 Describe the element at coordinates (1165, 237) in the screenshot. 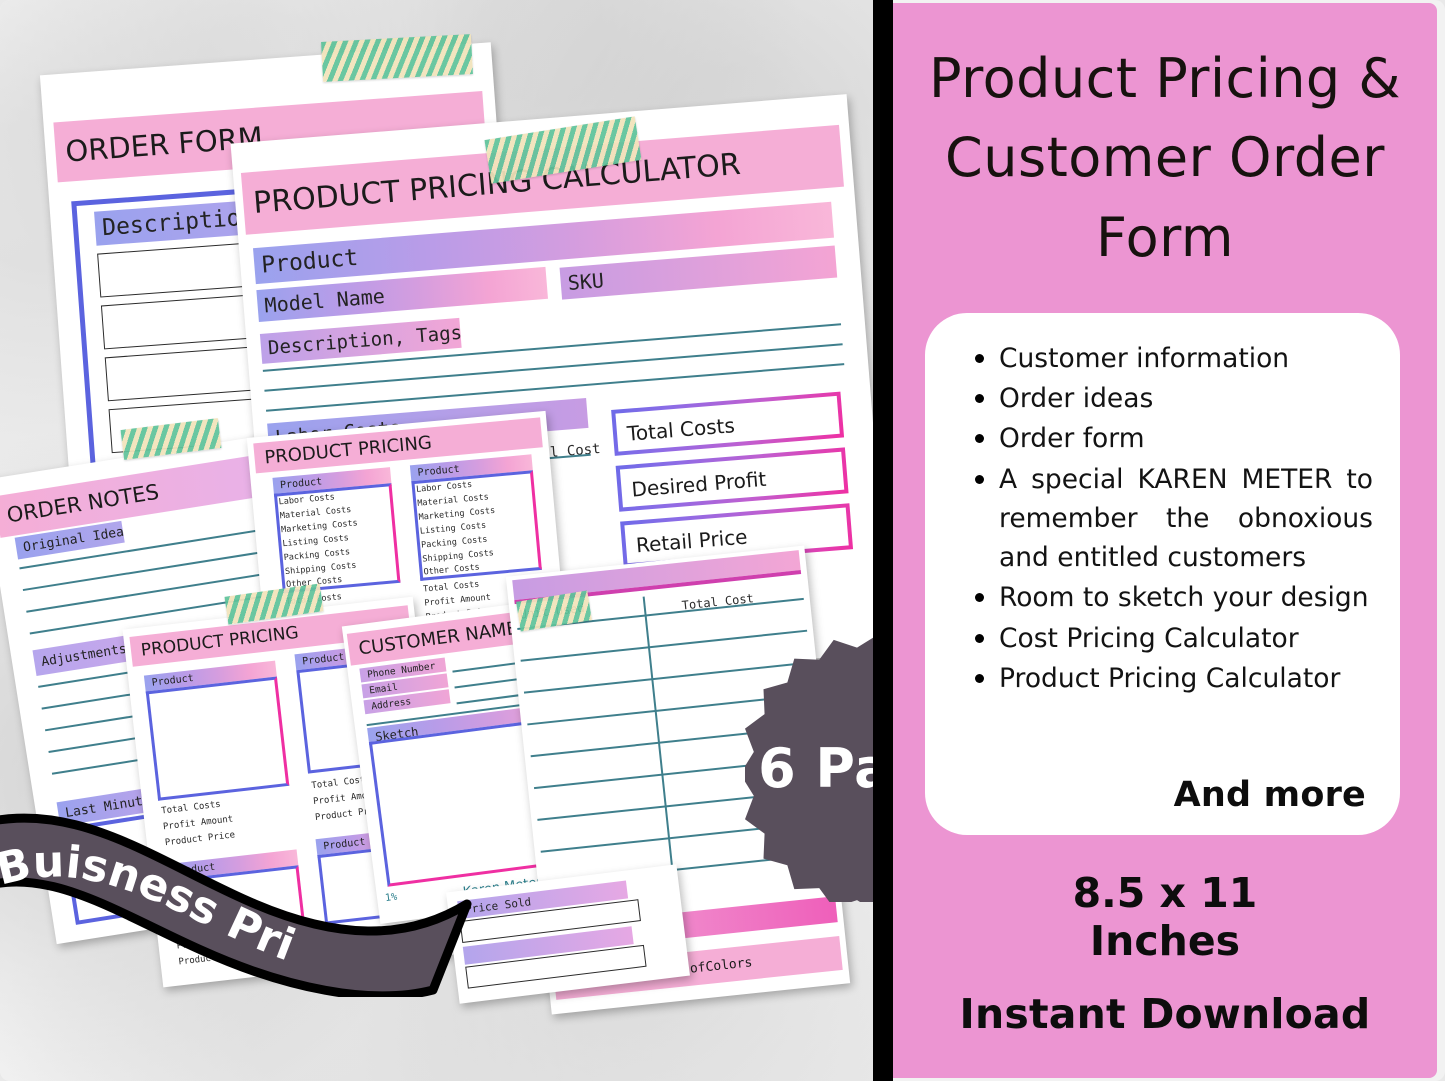

I see `title-line-3: Form` at that location.